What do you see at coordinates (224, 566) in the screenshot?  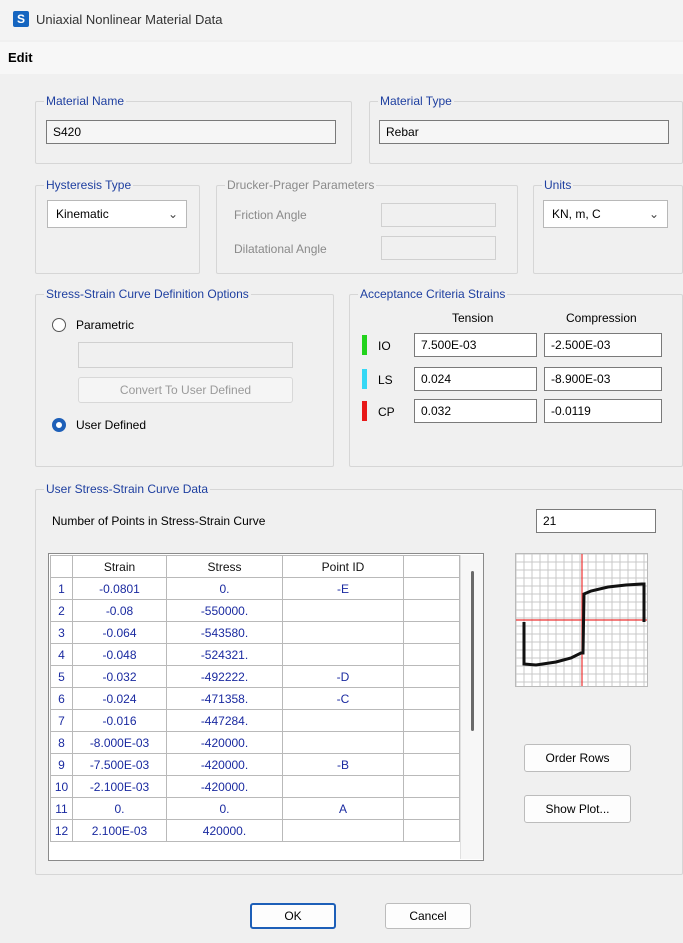 I see `header-stress: Stress` at bounding box center [224, 566].